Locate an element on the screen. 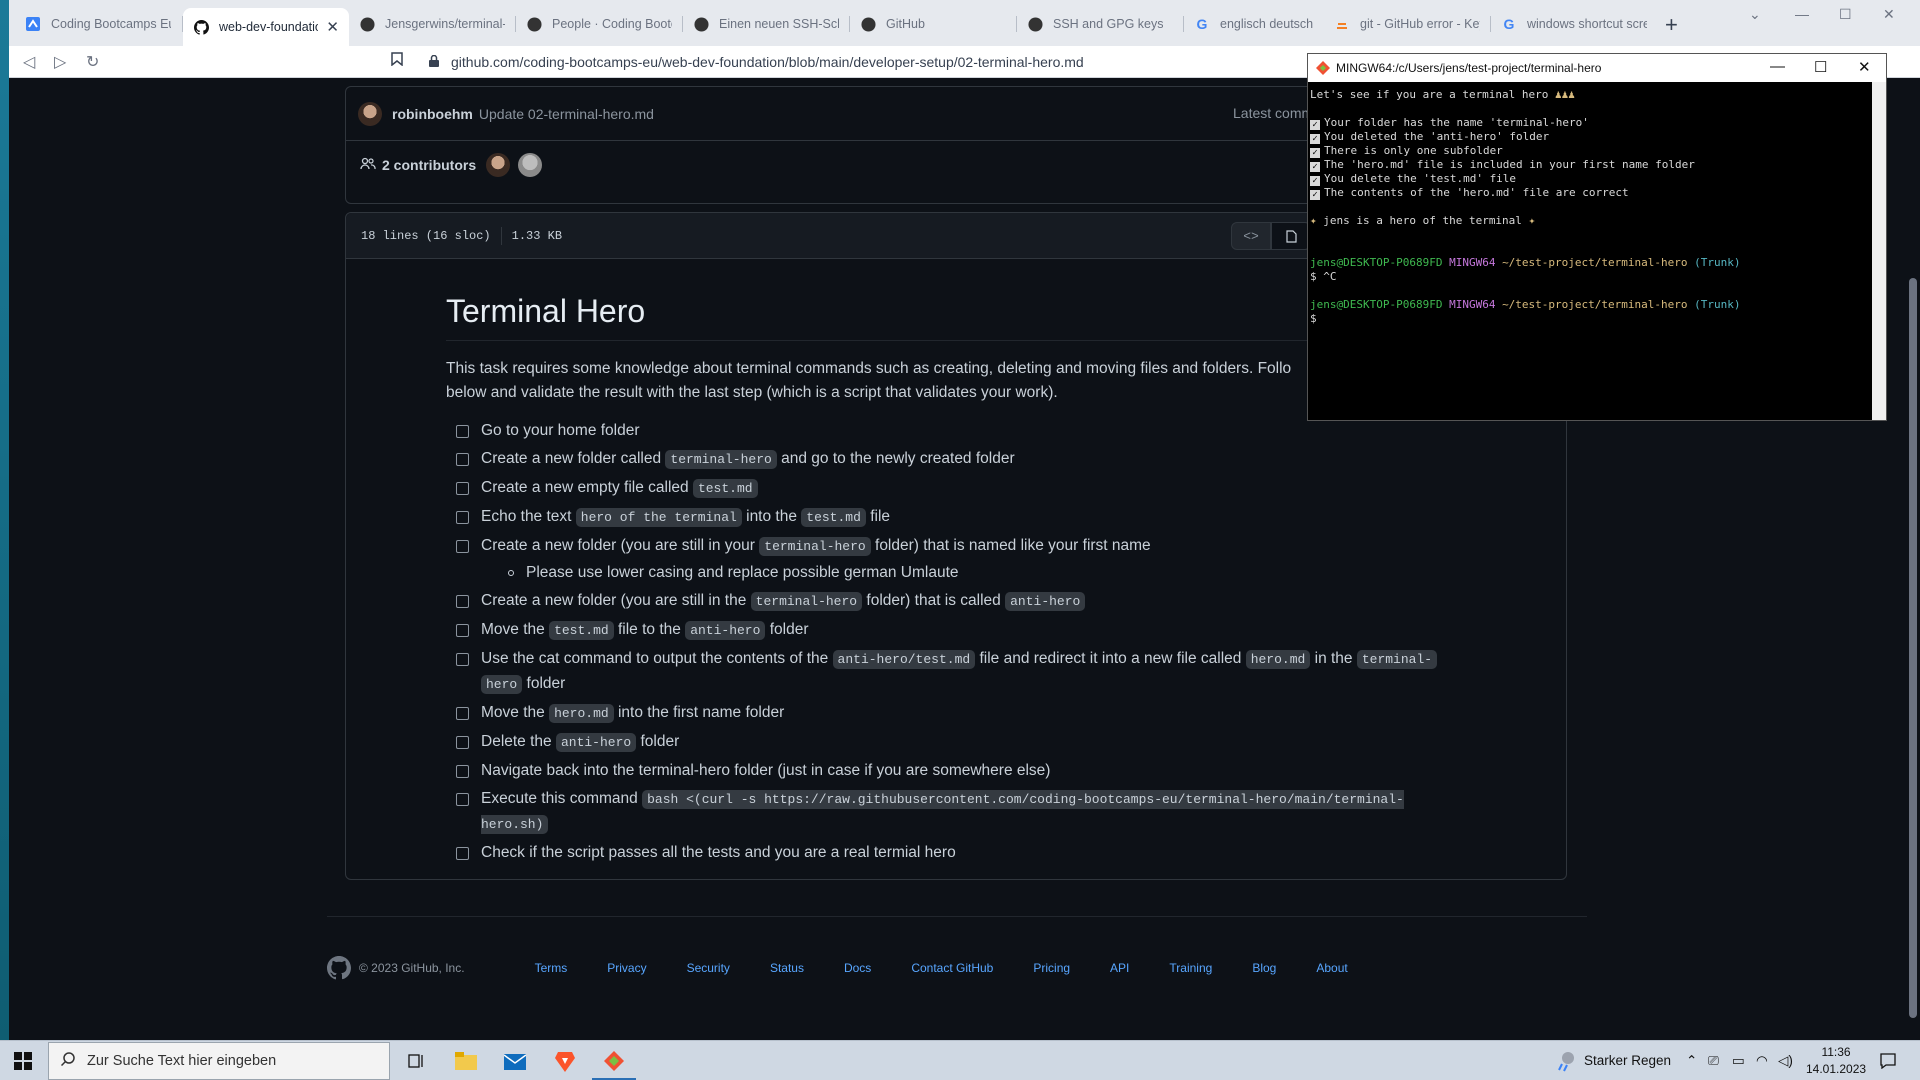 The width and height of the screenshot is (1920, 1080). back-icon: ◁ is located at coordinates (29, 62).